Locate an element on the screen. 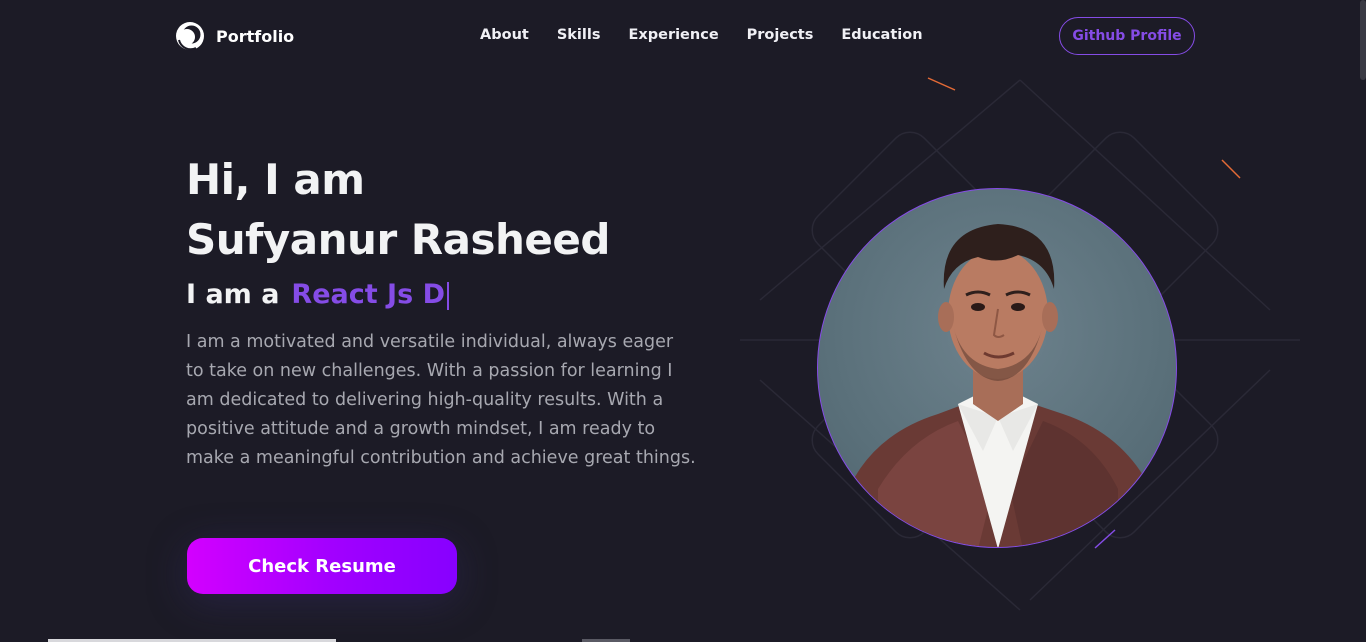 The image size is (1366, 642). nav-link-education: Education is located at coordinates (881, 35).